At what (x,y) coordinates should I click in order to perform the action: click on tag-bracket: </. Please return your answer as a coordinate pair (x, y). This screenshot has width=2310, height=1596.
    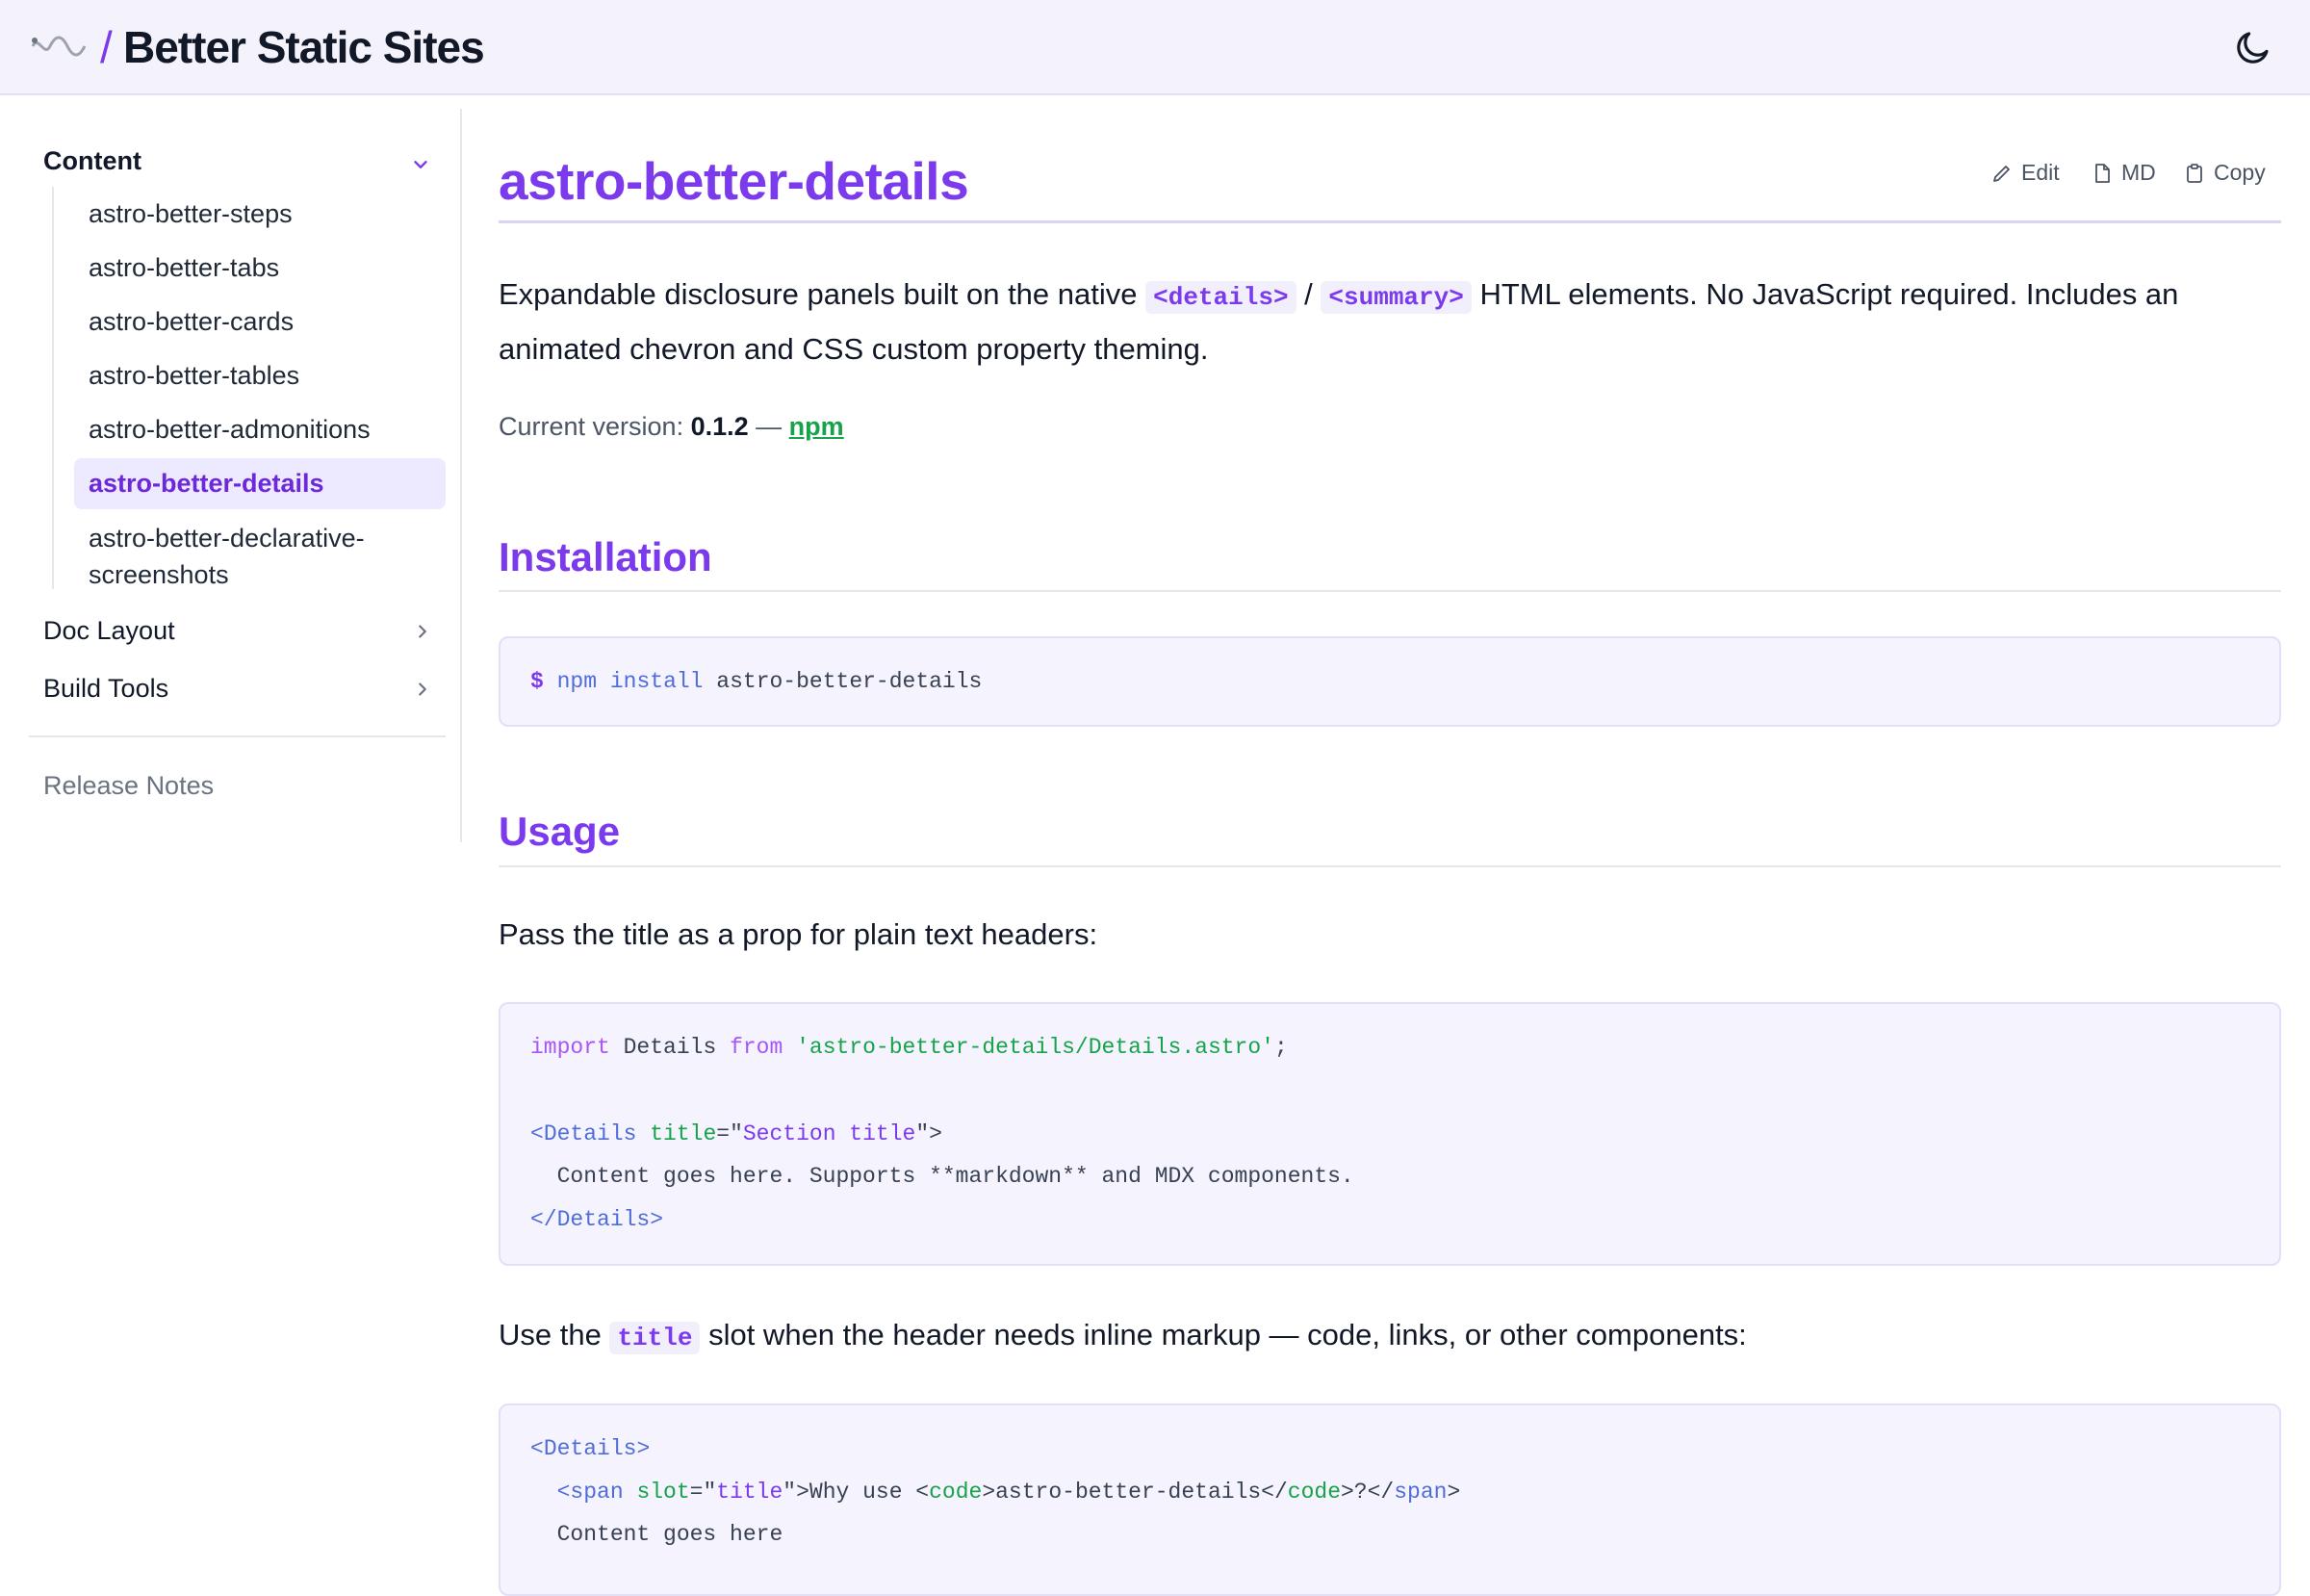
    Looking at the image, I should click on (543, 1219).